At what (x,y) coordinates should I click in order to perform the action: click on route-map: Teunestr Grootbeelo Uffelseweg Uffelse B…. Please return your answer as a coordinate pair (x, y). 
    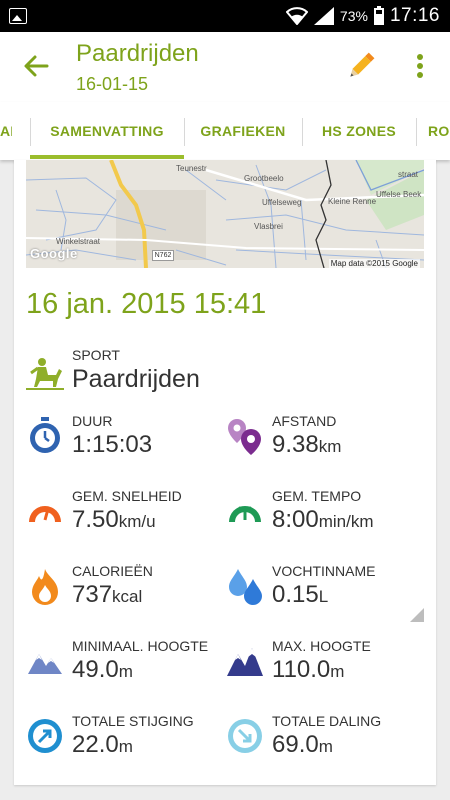
    Looking at the image, I should click on (225, 214).